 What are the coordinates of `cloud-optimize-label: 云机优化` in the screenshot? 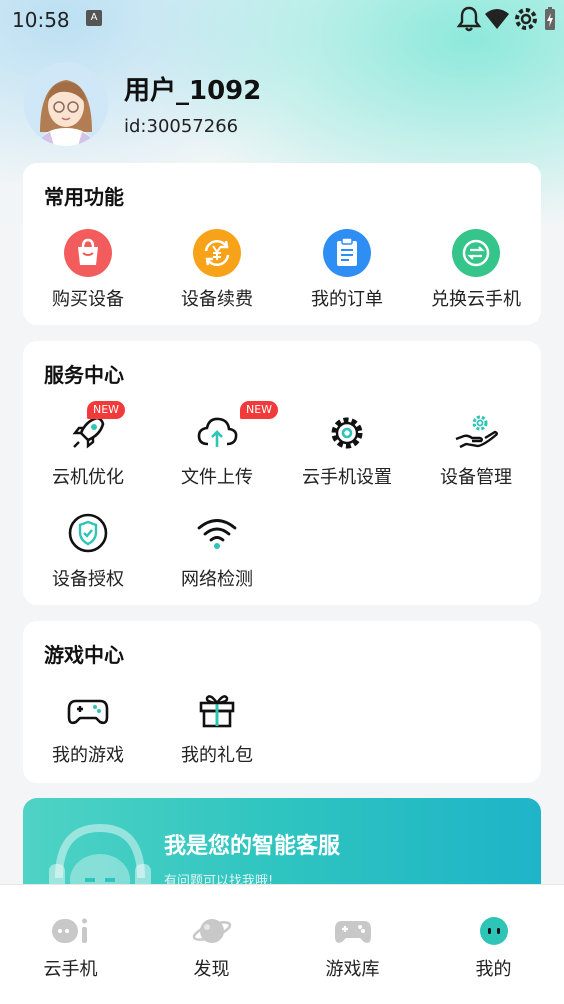 It's located at (88, 477).